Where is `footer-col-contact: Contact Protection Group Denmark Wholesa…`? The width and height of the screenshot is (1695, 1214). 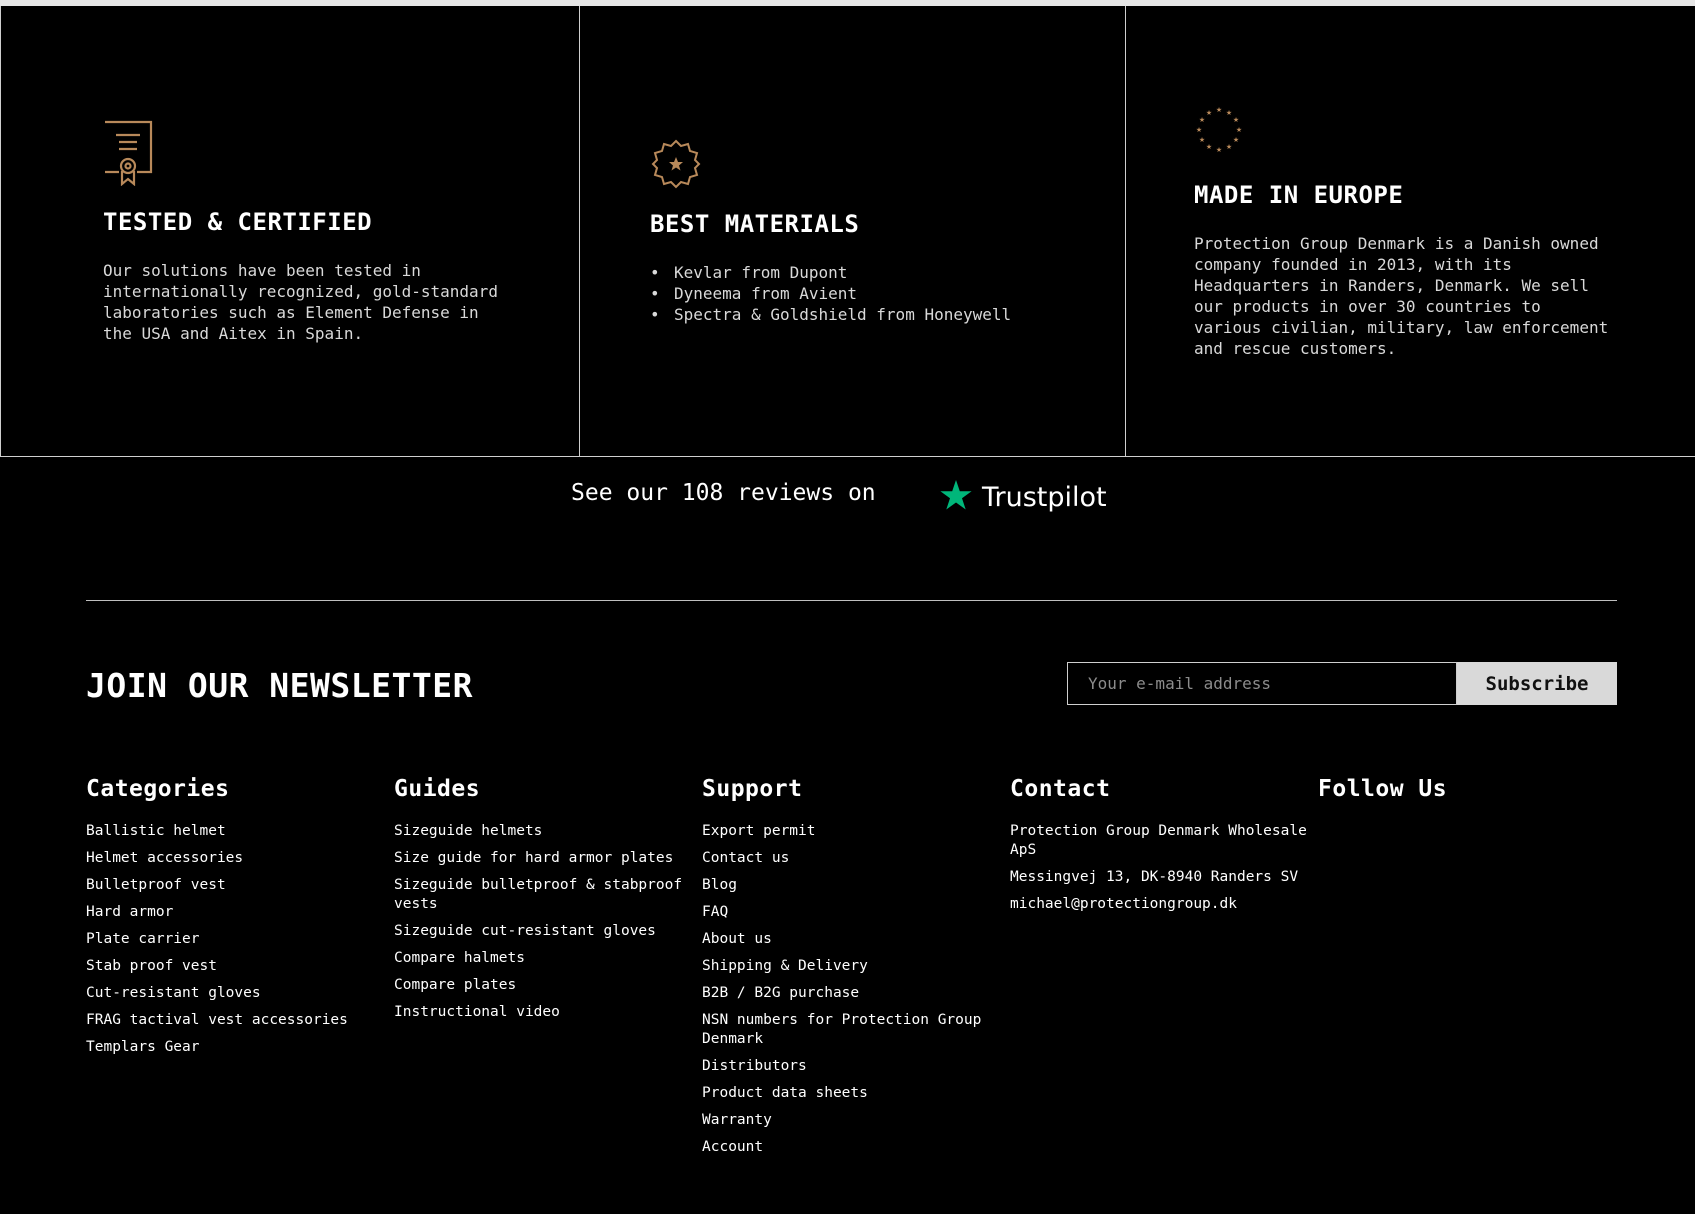
footer-col-contact: Contact Protection Group Denmark Wholesa… is located at coordinates (1160, 849).